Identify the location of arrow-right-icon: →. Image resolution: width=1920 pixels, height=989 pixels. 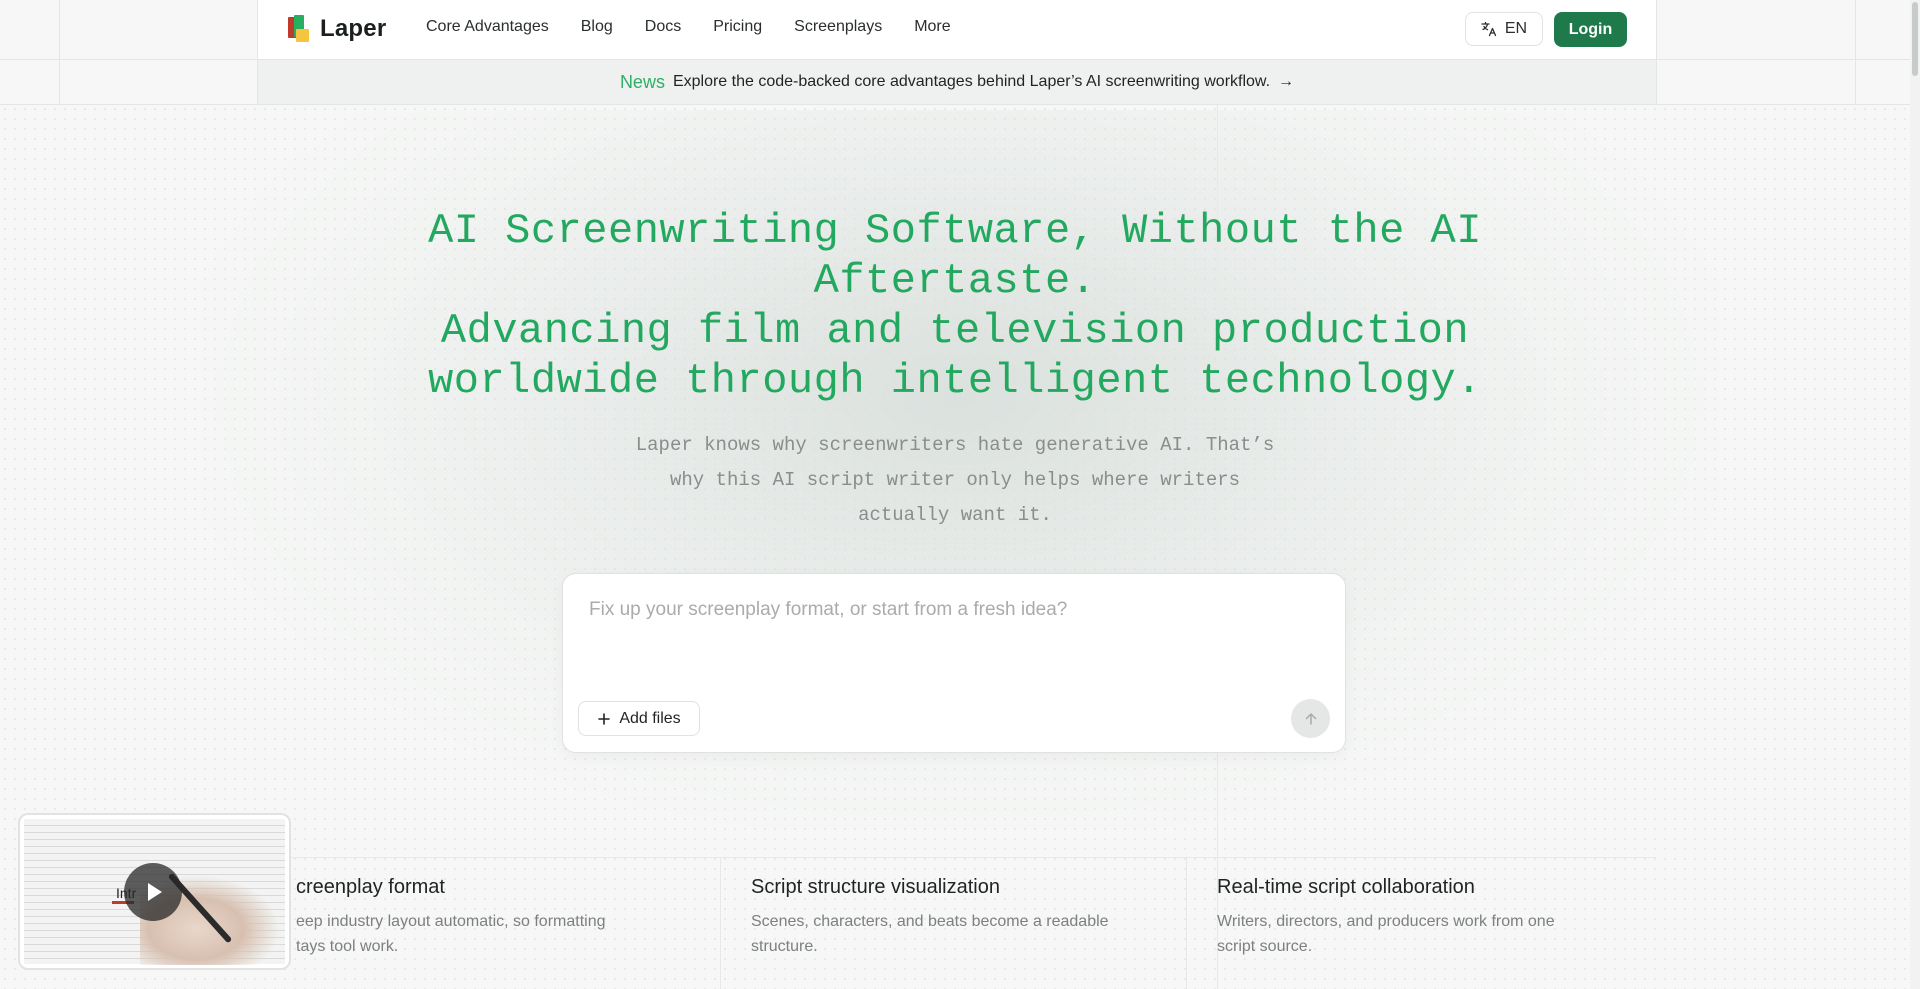
(1286, 81).